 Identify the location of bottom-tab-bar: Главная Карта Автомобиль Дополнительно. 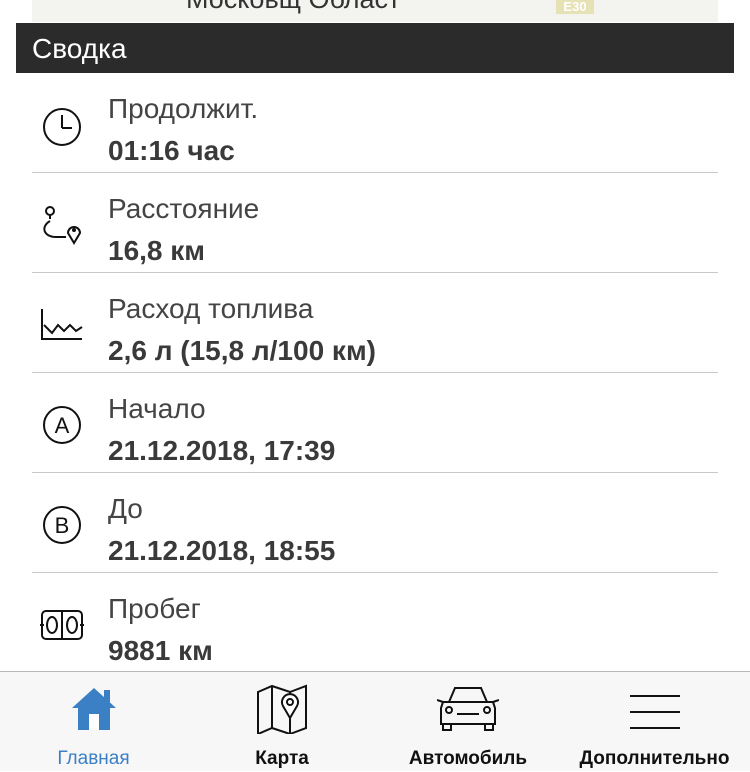
(375, 721).